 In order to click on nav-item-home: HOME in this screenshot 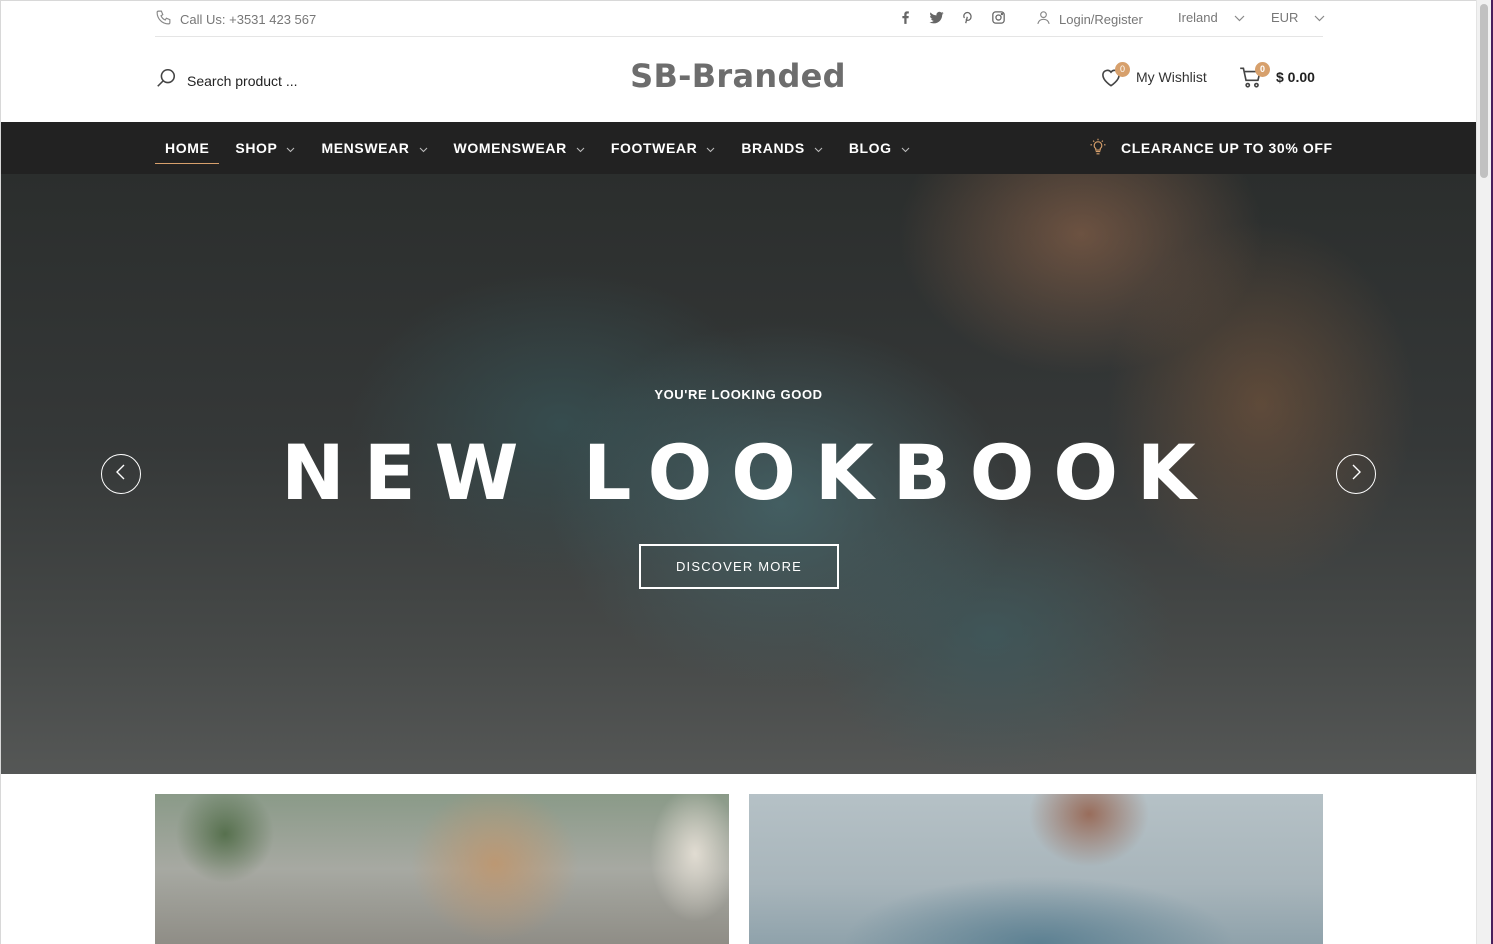, I will do `click(187, 148)`.